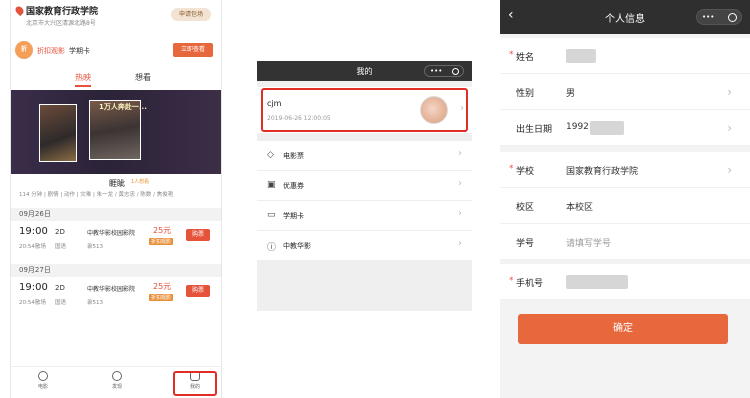  I want to click on school-value: 国家教育行政学院, so click(602, 172).